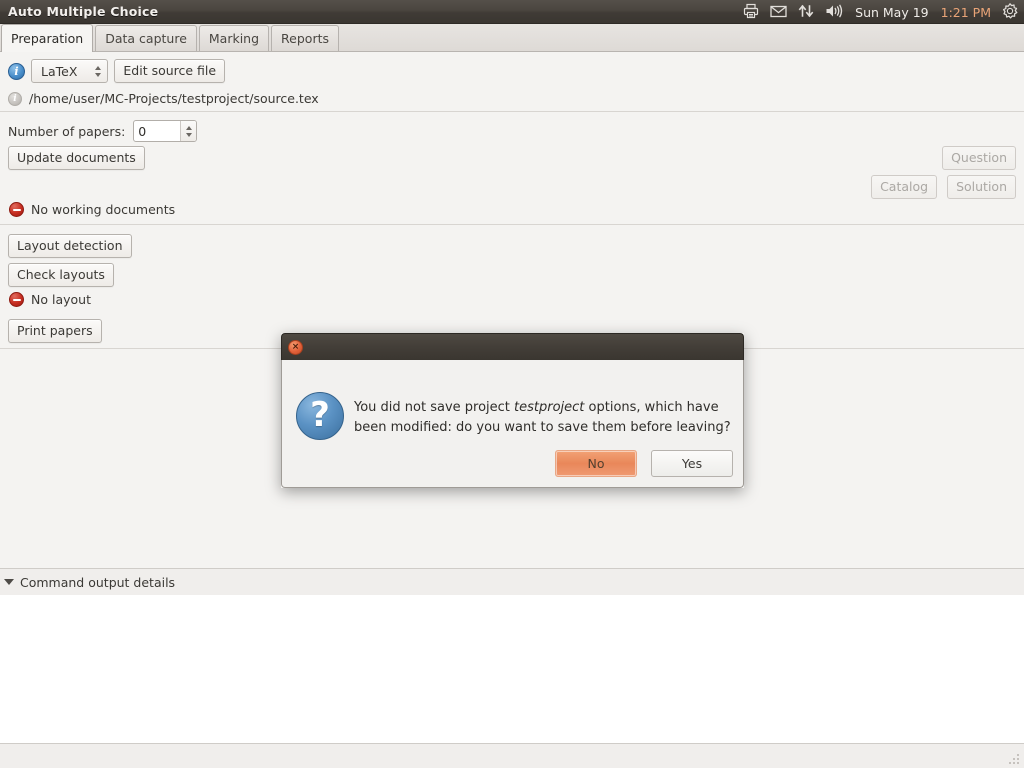  Describe the element at coordinates (943, 187) in the screenshot. I see `catalog-solution-row: Catalog Solution` at that location.